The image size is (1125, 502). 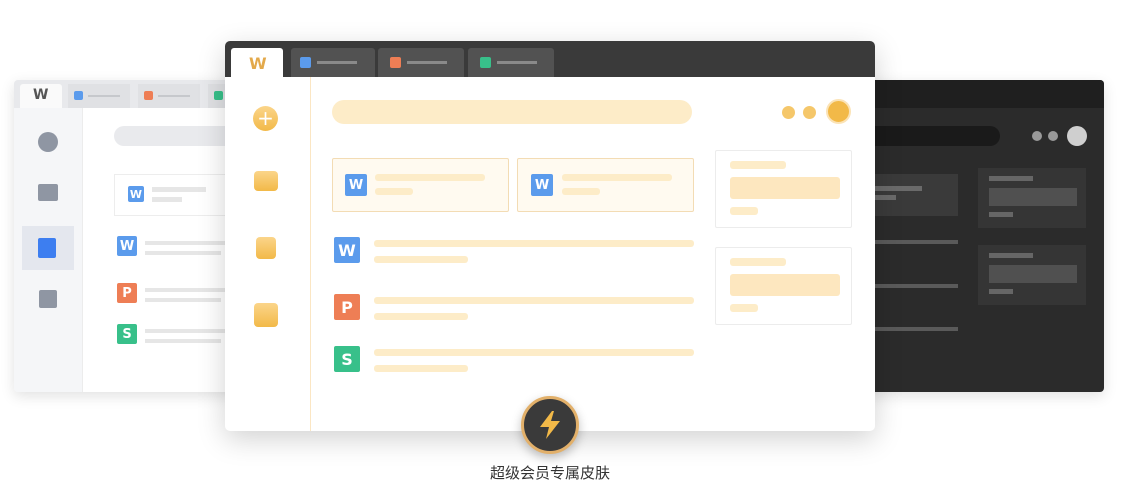 What do you see at coordinates (514, 360) in the screenshot?
I see `list-item: S` at bounding box center [514, 360].